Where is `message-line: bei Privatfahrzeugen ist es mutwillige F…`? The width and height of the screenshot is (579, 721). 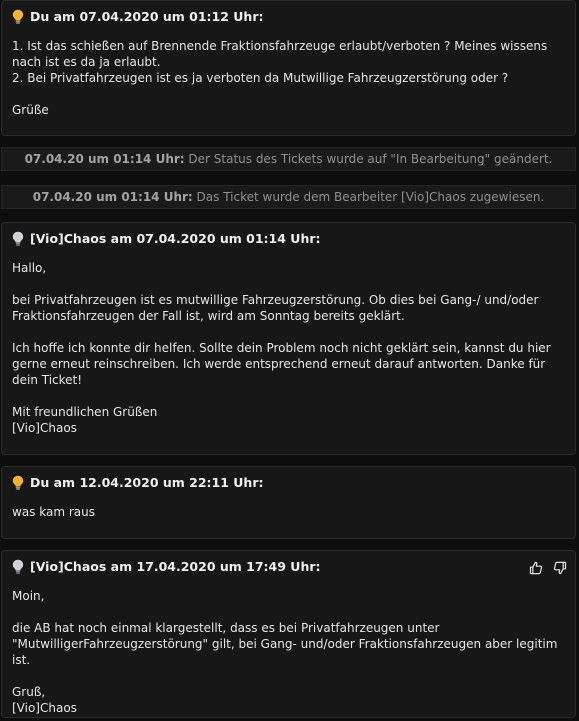 message-line: bei Privatfahrzeugen ist es mutwillige F… is located at coordinates (277, 308).